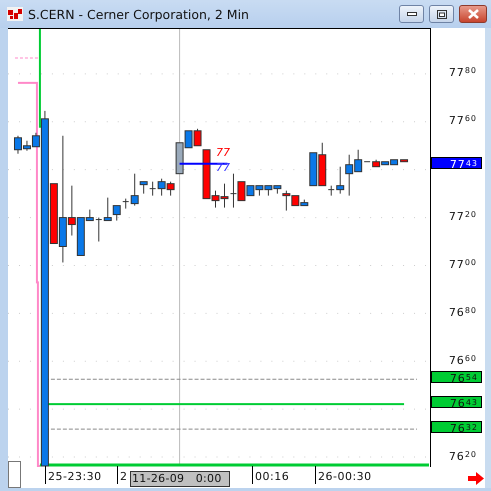 The width and height of the screenshot is (491, 491). What do you see at coordinates (139, 14) in the screenshot?
I see `window-title: S.CERN - Cerner Corporation, 2 Min` at bounding box center [139, 14].